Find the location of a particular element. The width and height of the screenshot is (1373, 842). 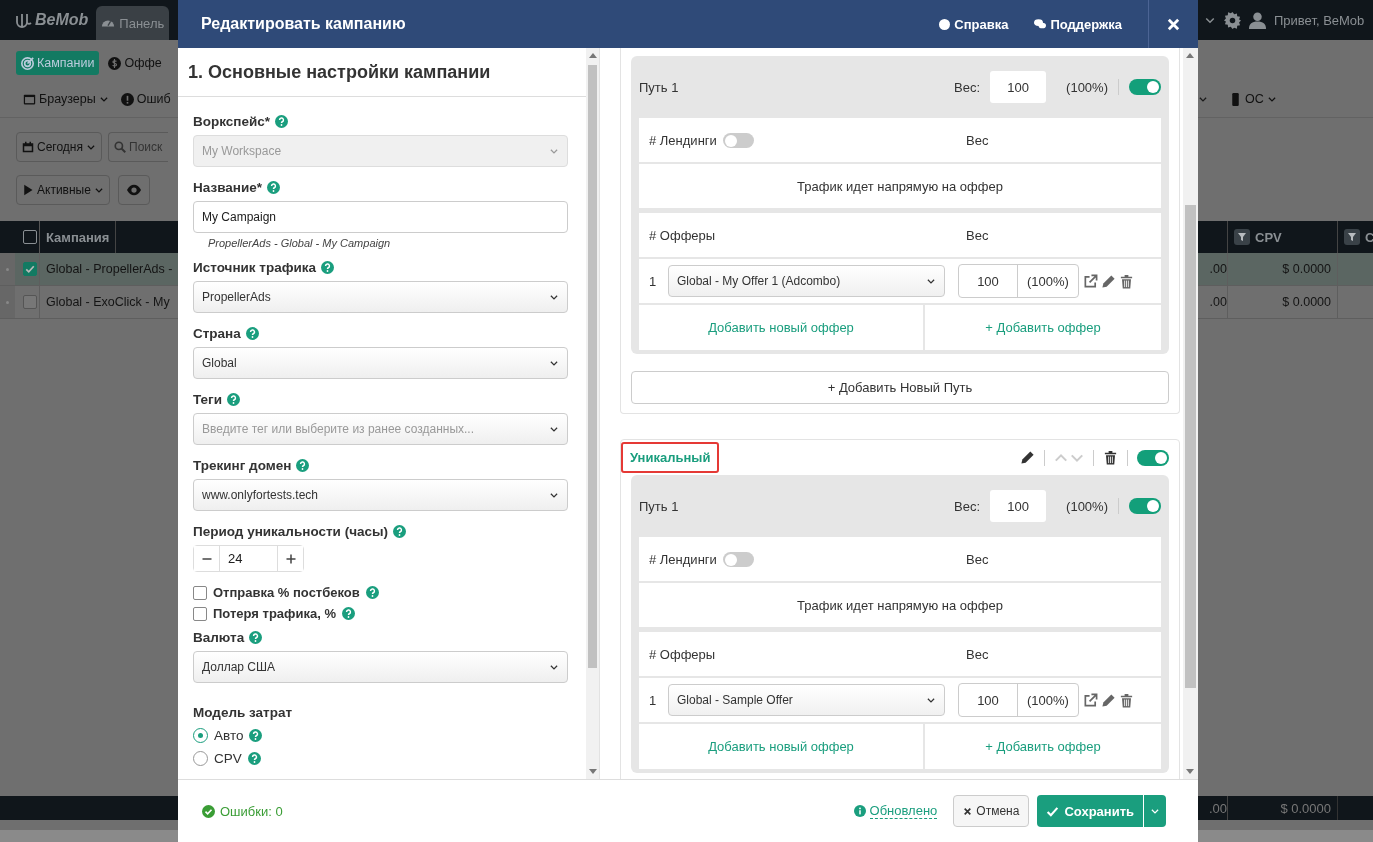

search-icon is located at coordinates (120, 147).